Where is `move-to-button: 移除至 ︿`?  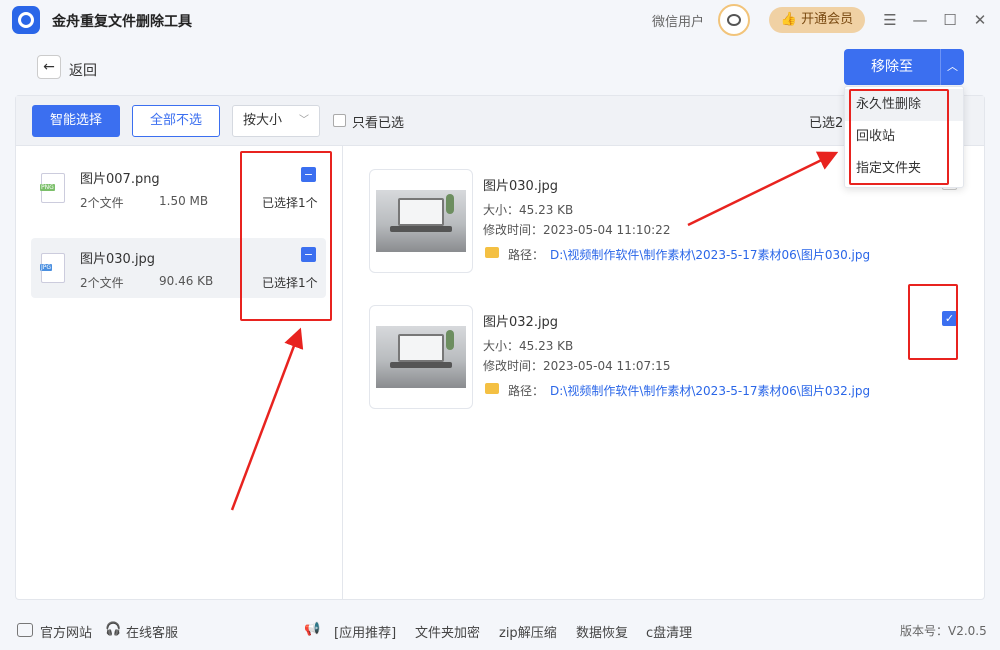 move-to-button: 移除至 ︿ is located at coordinates (904, 67).